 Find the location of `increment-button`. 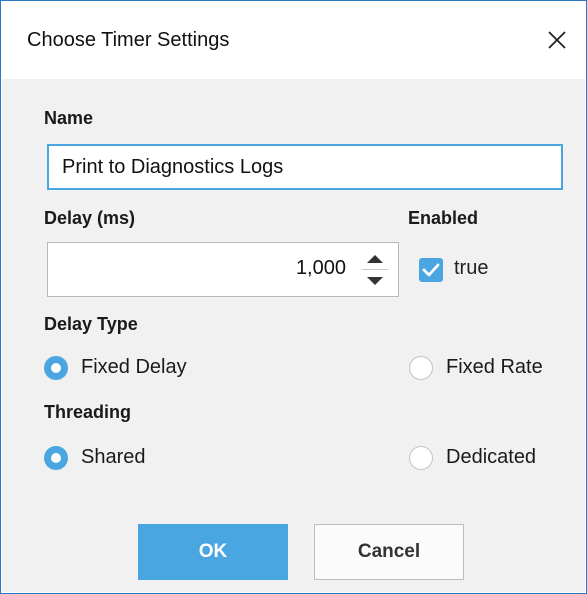

increment-button is located at coordinates (375, 259).